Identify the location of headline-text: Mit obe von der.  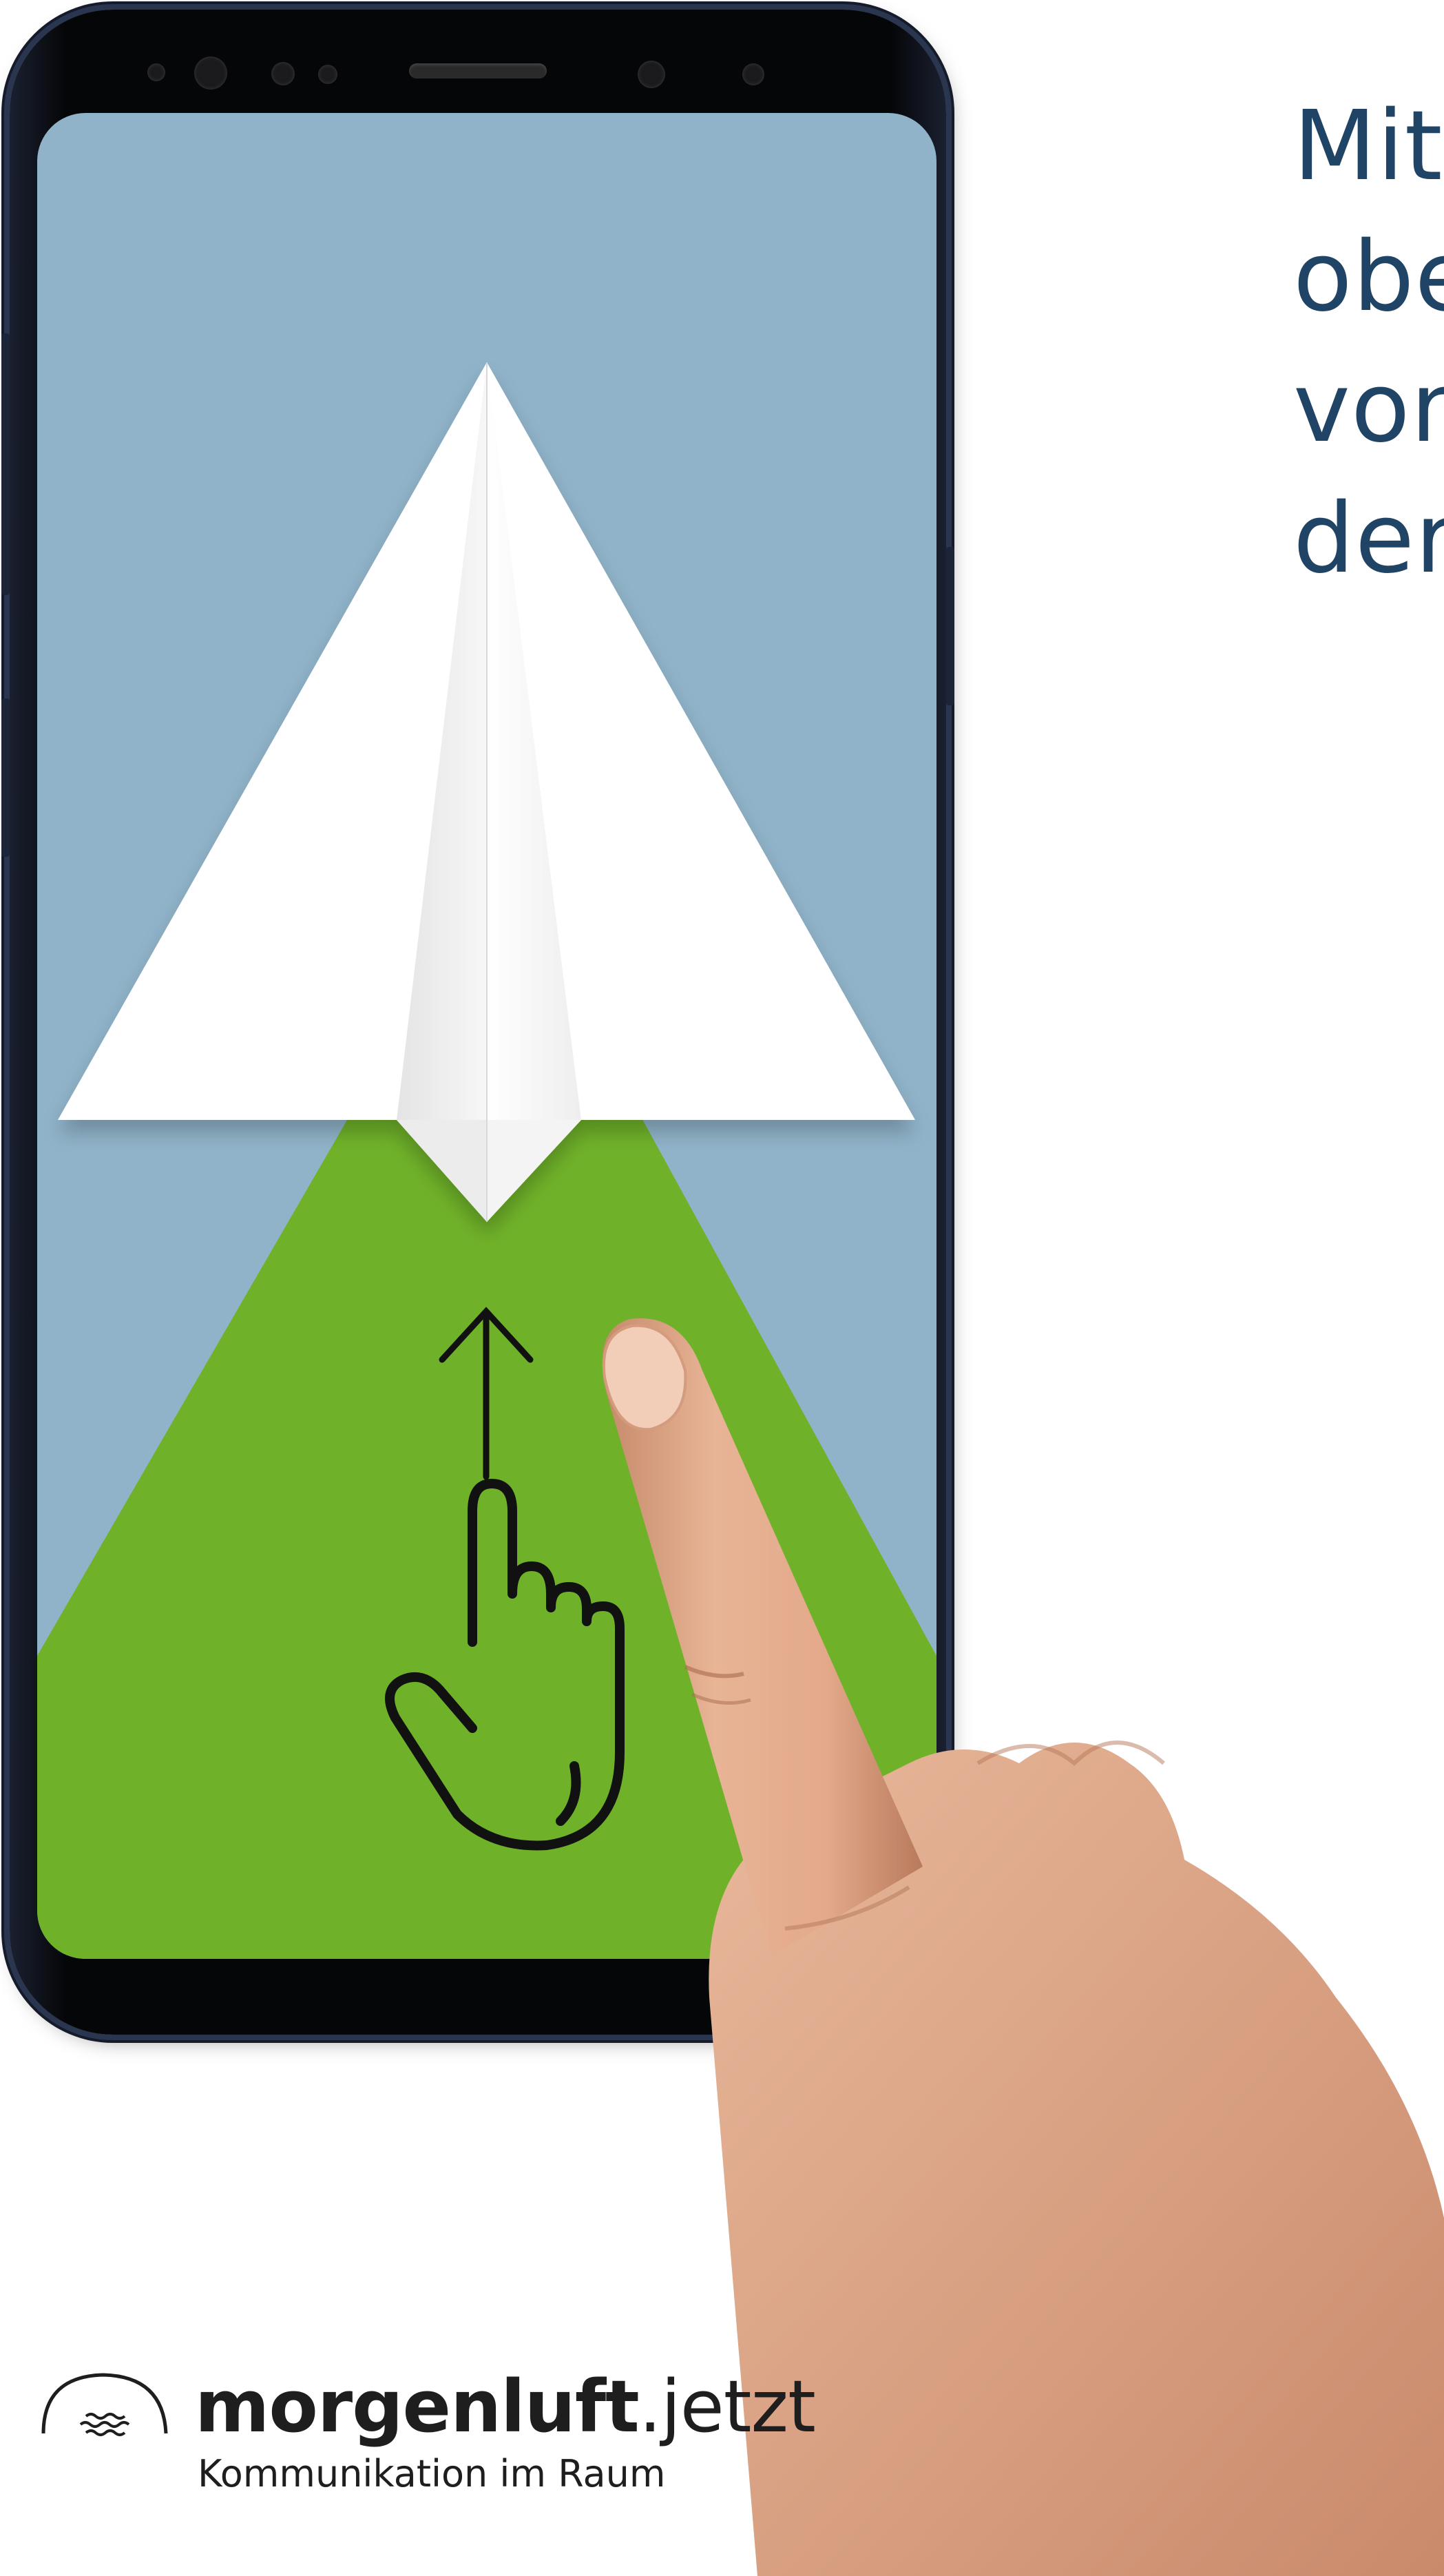
(1369, 343).